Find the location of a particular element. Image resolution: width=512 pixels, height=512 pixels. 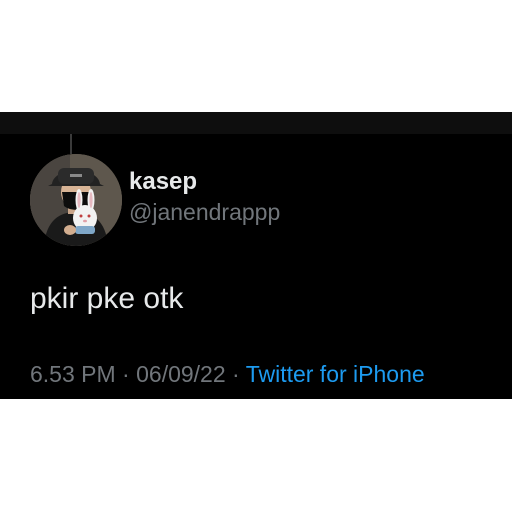

tweet-source-link: Twitter for iPhone is located at coordinates (335, 374).